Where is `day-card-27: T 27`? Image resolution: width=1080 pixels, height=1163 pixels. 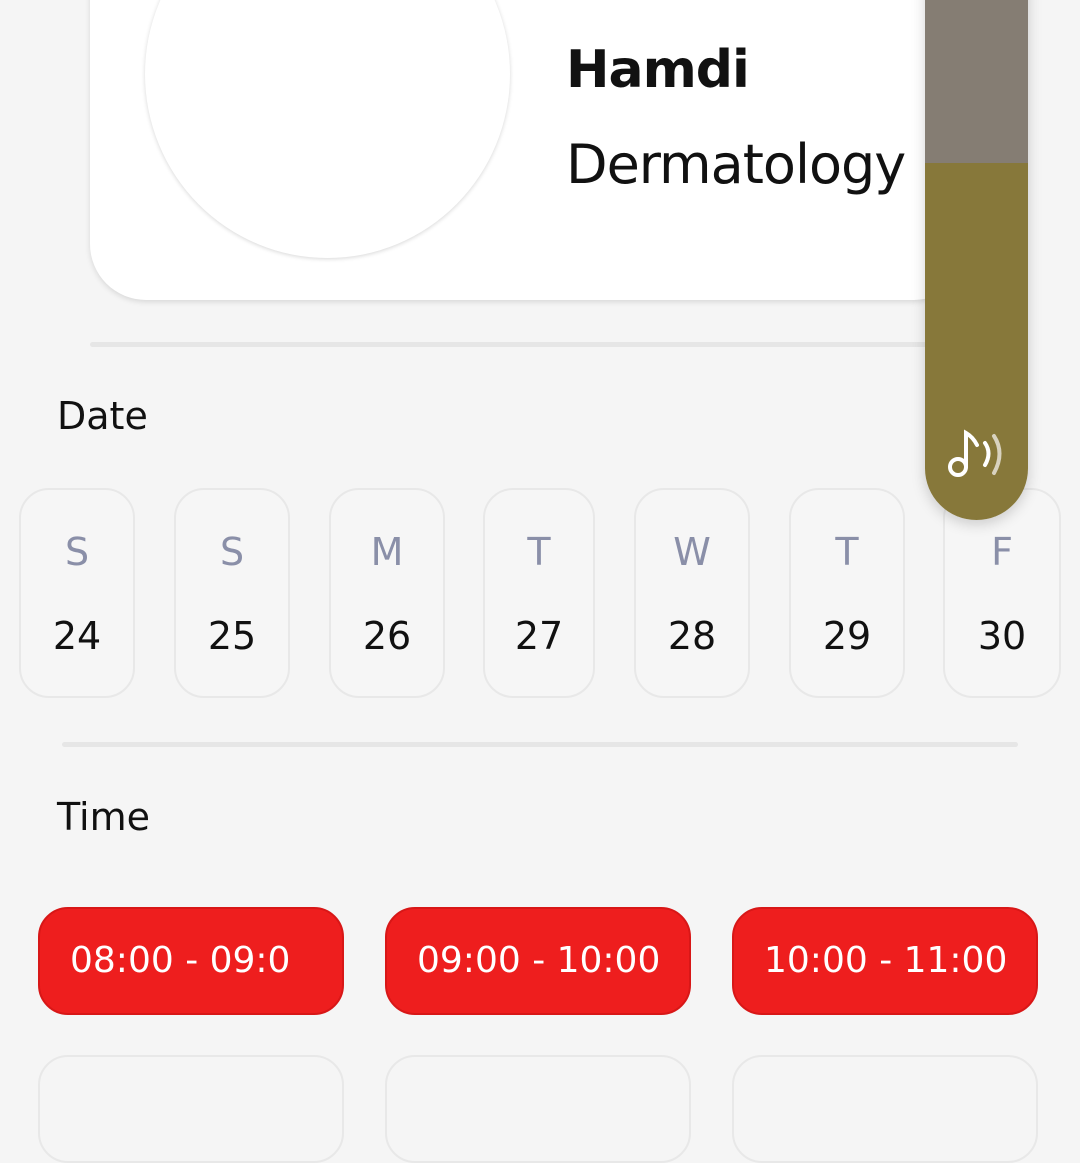 day-card-27: T 27 is located at coordinates (539, 593).